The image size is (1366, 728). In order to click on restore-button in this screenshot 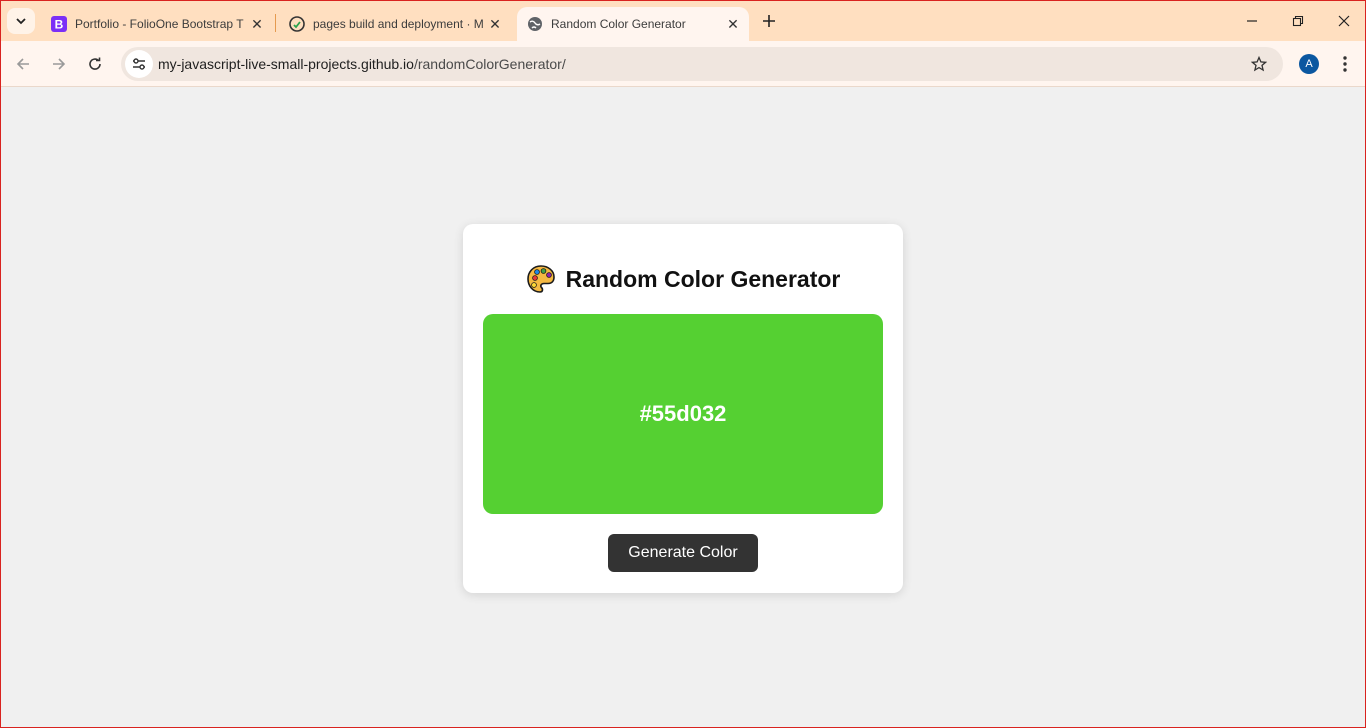, I will do `click(1298, 21)`.